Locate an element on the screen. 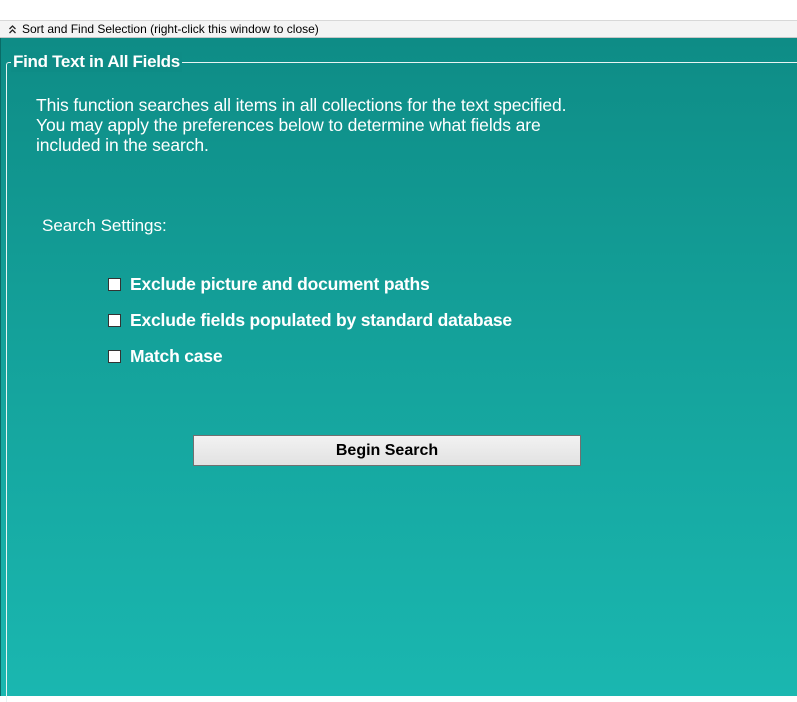  match-case-label: Match case is located at coordinates (176, 356).